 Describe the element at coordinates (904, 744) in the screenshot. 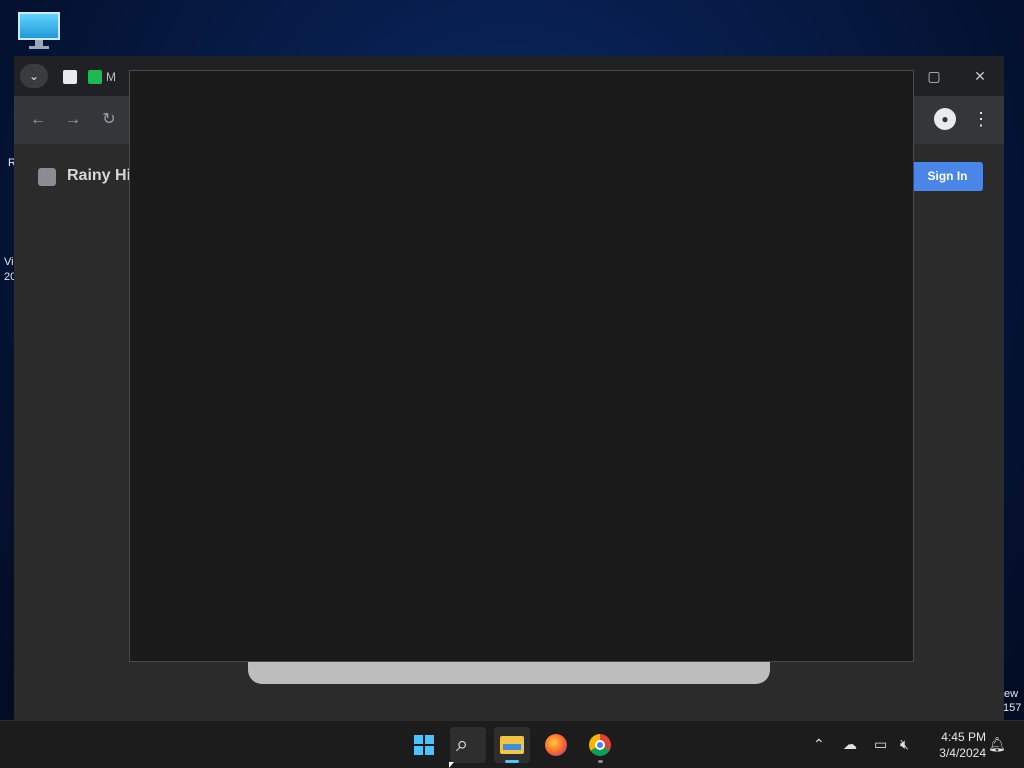

I see `volume-muted-icon: 🔇︎` at that location.